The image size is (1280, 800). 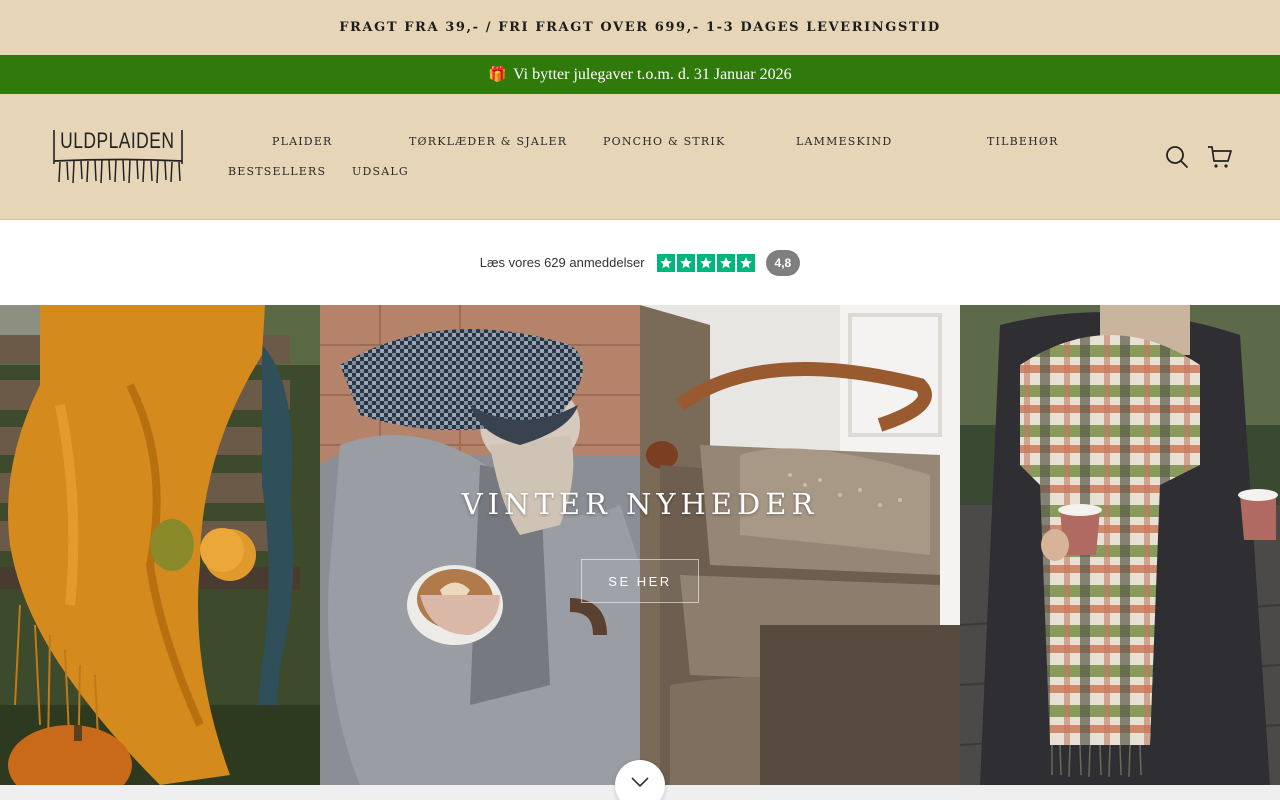 I want to click on nav-item-udsalg: UDSALG, so click(x=380, y=171).